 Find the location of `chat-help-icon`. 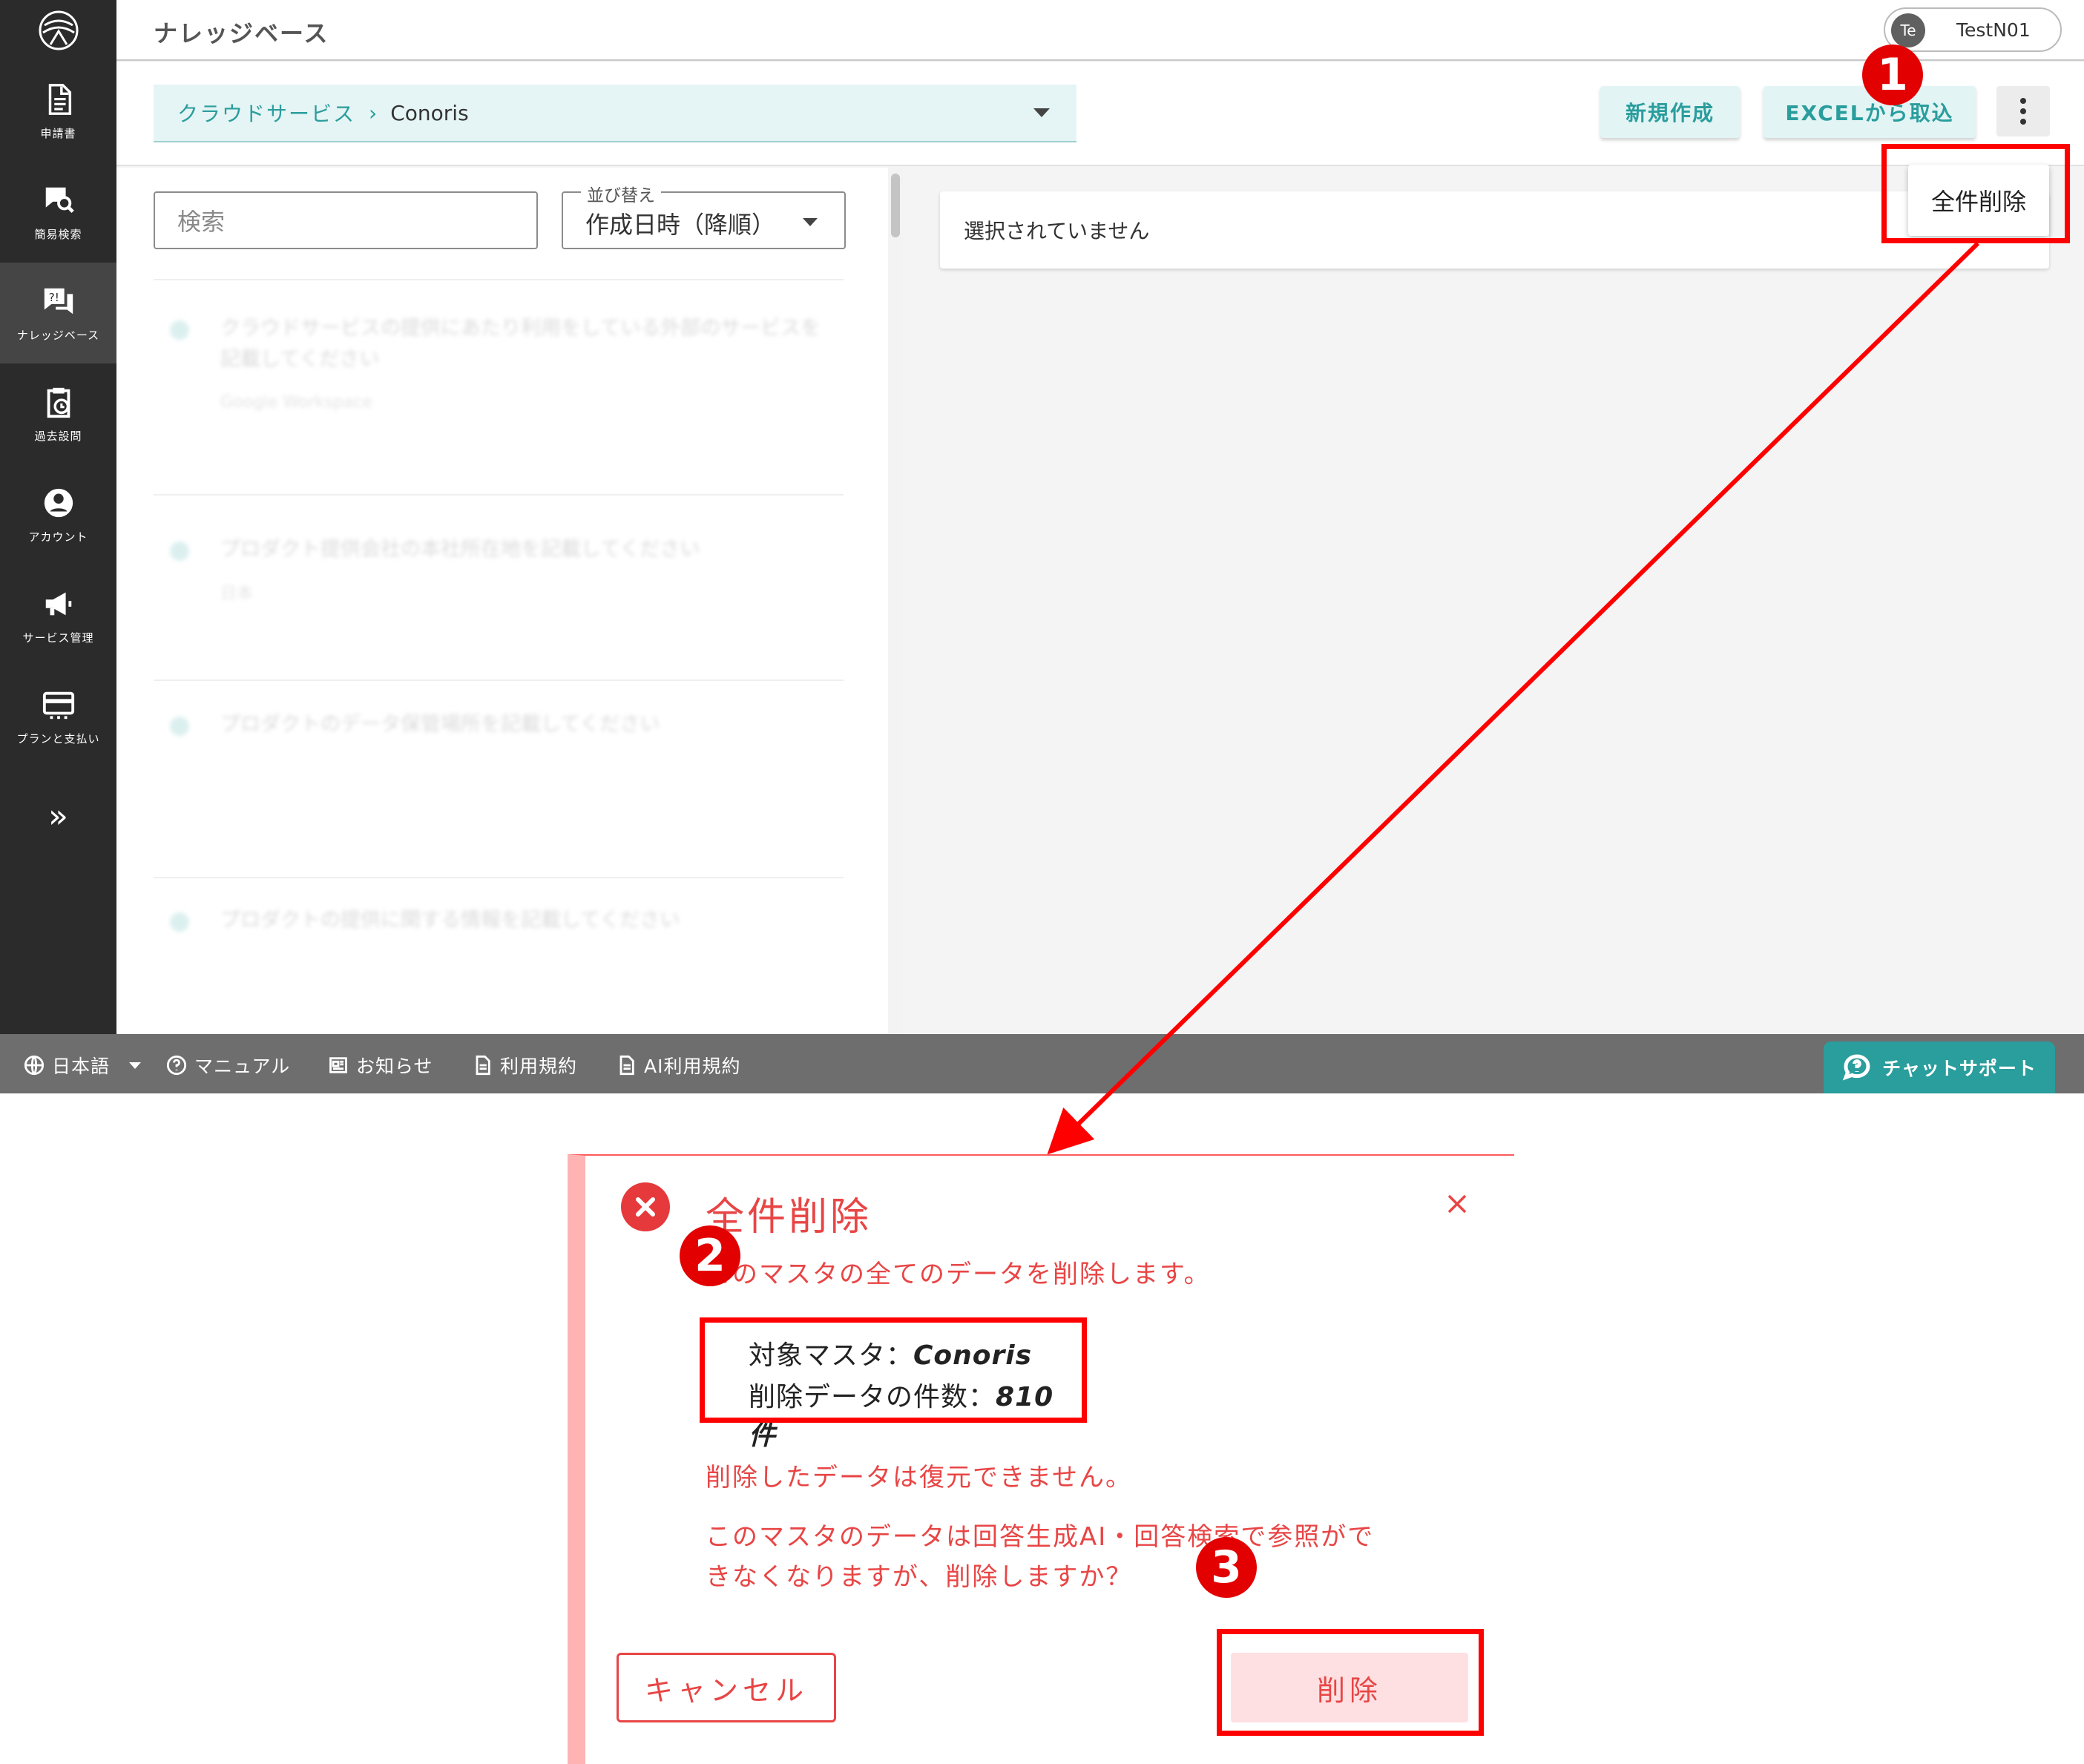

chat-help-icon is located at coordinates (1856, 1067).